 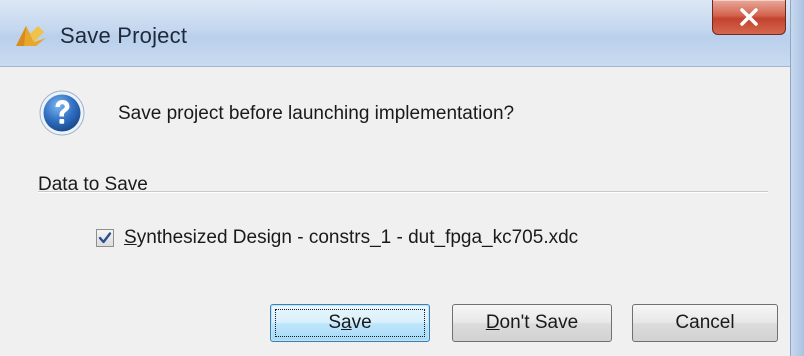 What do you see at coordinates (62, 113) in the screenshot?
I see `question-icon` at bounding box center [62, 113].